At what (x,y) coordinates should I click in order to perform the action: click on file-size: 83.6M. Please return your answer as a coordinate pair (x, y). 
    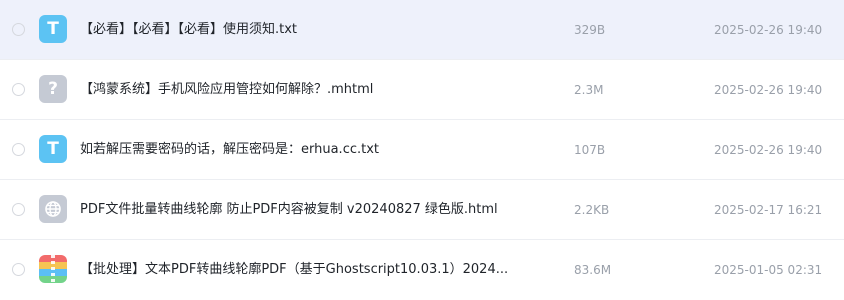
    Looking at the image, I should click on (593, 270).